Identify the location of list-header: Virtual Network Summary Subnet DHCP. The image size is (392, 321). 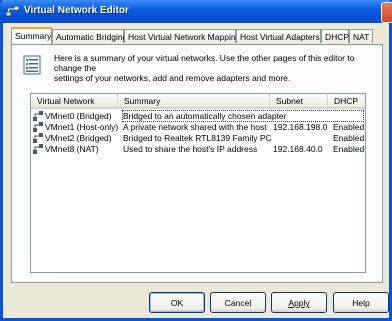
(198, 101).